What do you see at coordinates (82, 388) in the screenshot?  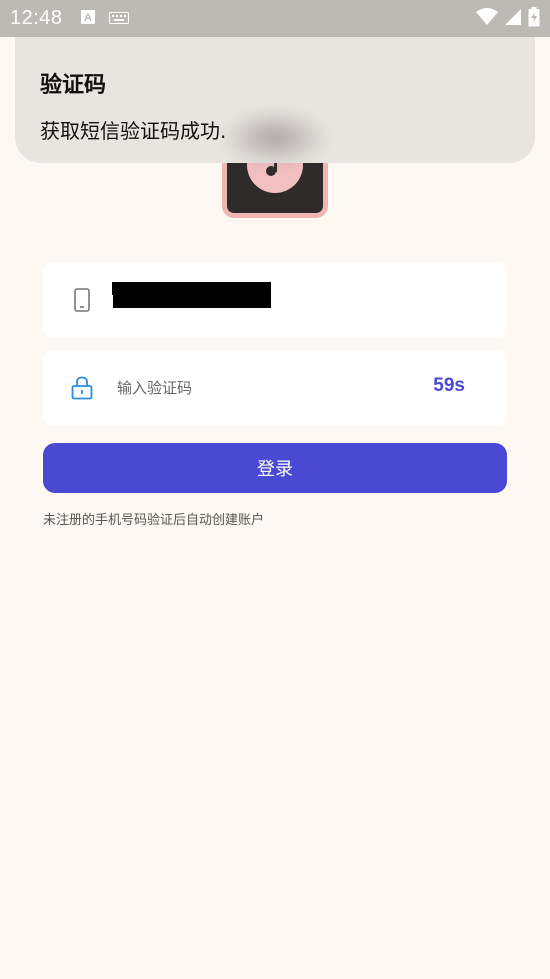 I see `lock-icon` at bounding box center [82, 388].